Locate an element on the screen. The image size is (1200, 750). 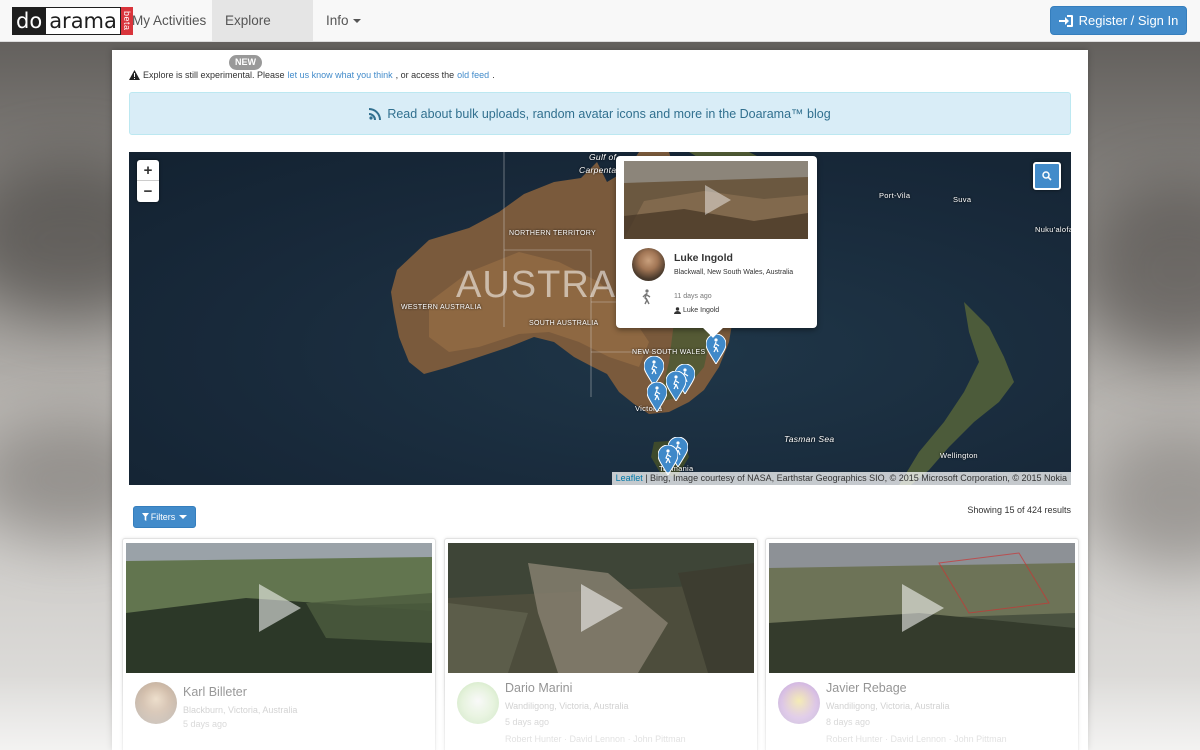
popup-location: Blackwall, New South Wales, Australia is located at coordinates (734, 272).